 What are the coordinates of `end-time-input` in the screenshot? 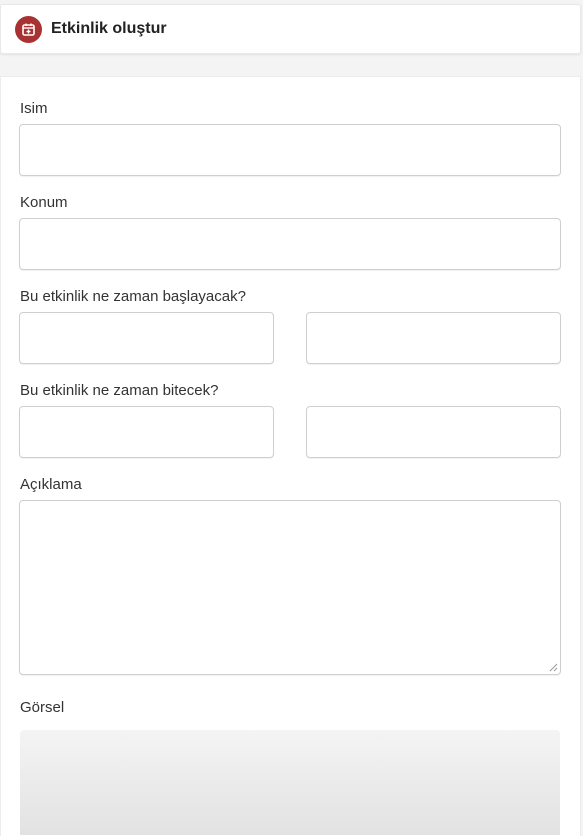 It's located at (433, 432).